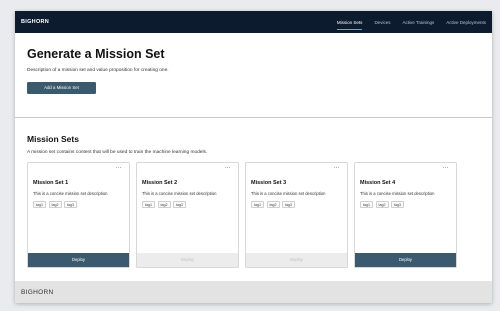  I want to click on card-title: Mission Set 1, so click(51, 183).